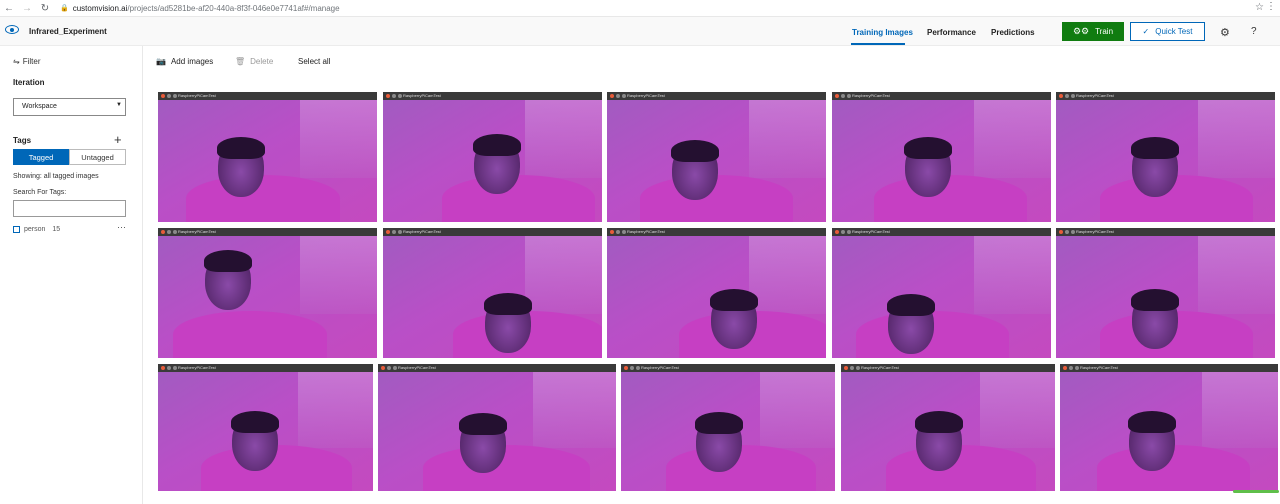  I want to click on tagged-untagged-toggle: Tagged Untagged, so click(69, 157).